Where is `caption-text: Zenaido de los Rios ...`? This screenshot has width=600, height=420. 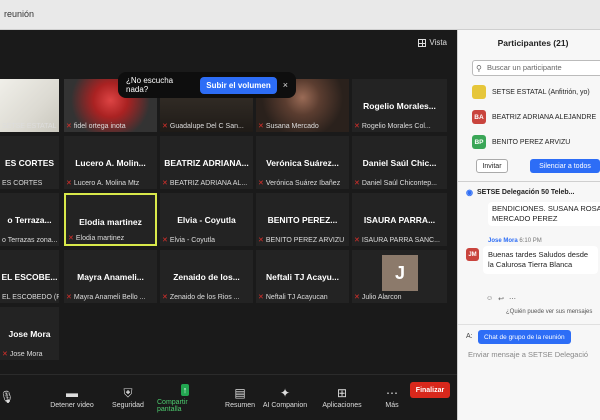 caption-text: Zenaido de los Rios ... is located at coordinates (204, 297).